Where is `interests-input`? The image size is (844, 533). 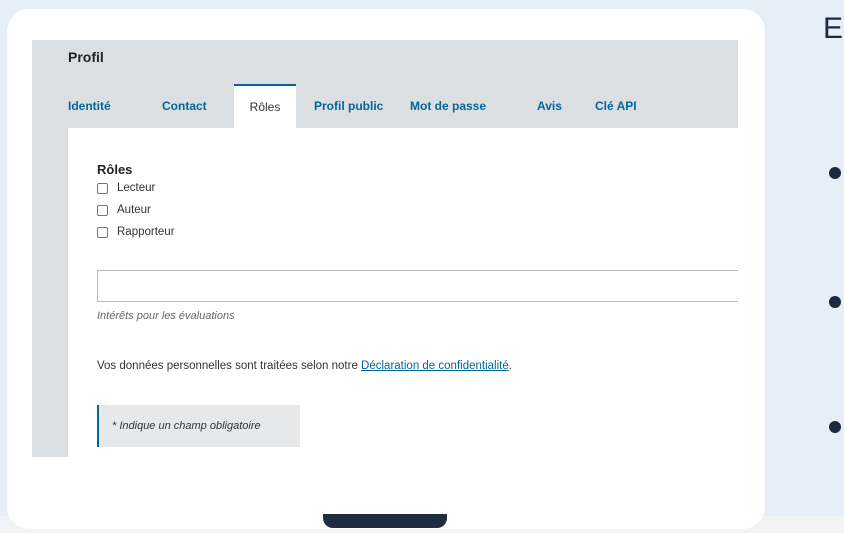 interests-input is located at coordinates (417, 286).